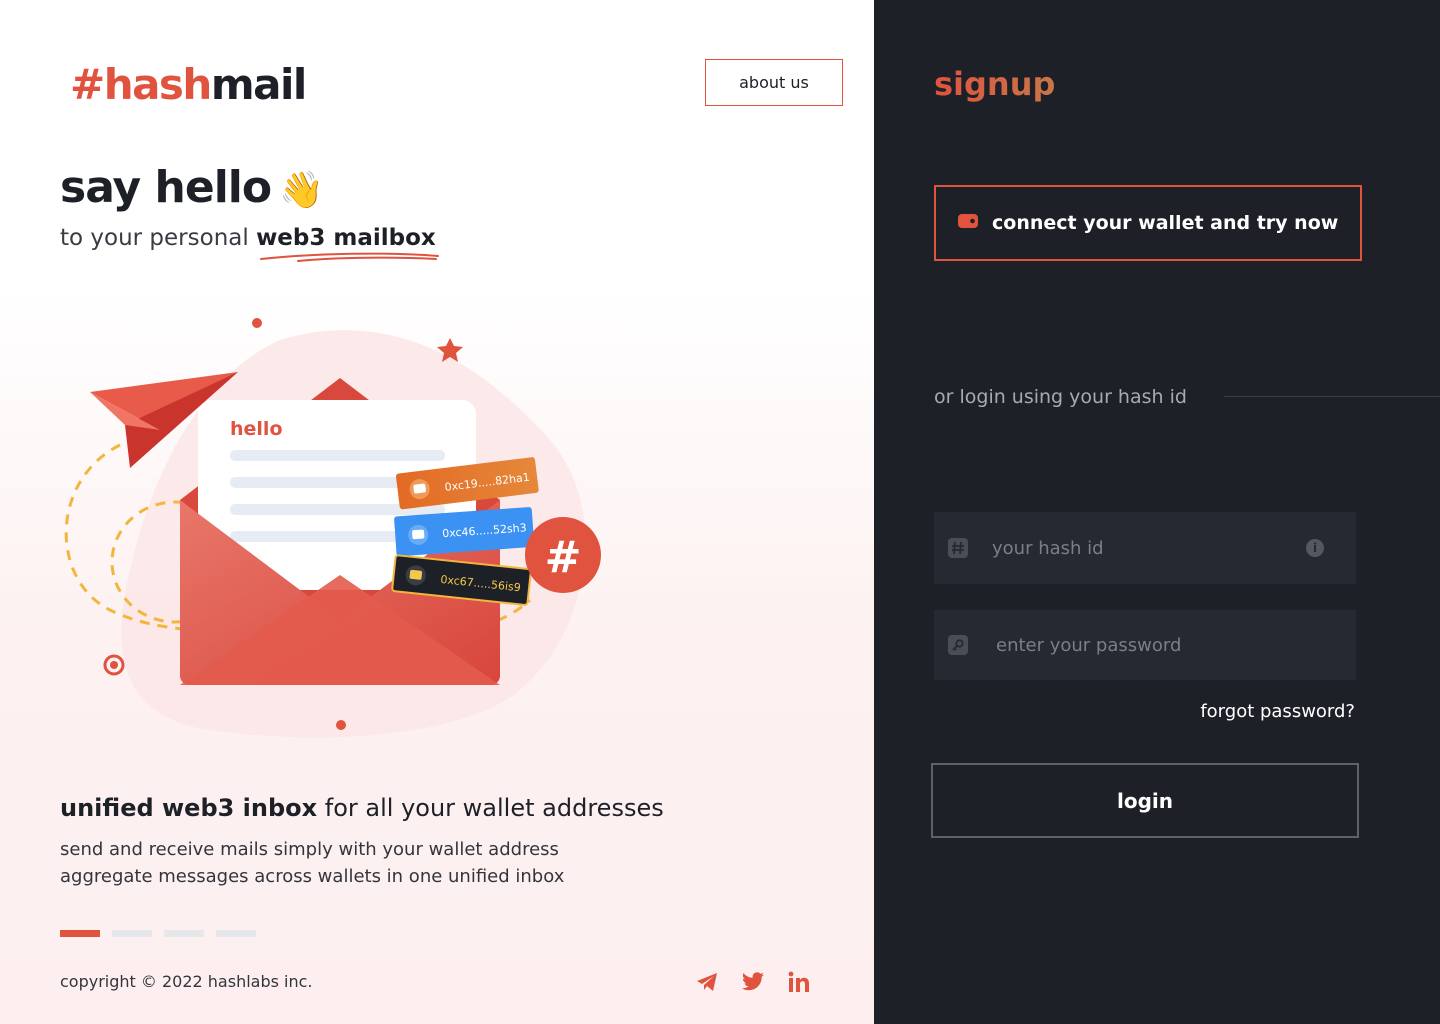 The height and width of the screenshot is (1024, 1440). What do you see at coordinates (1332, 396) in the screenshot?
I see `divider` at bounding box center [1332, 396].